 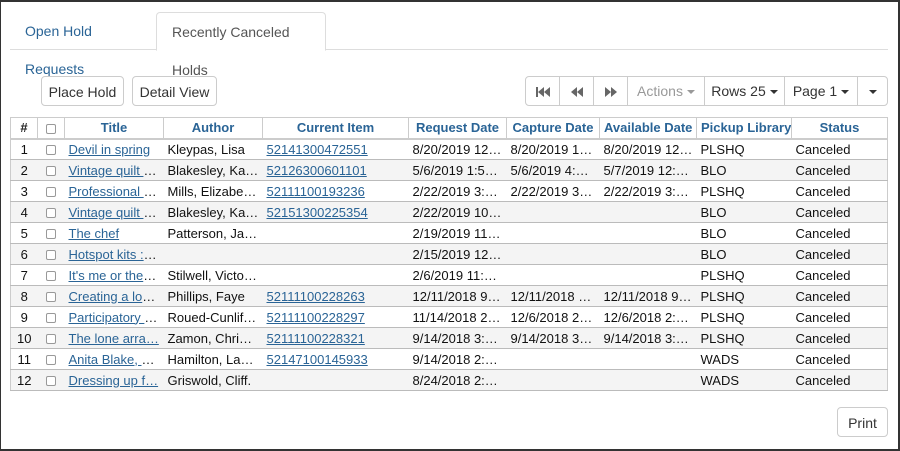 What do you see at coordinates (316, 317) in the screenshot?
I see `current-item-link: 52111100228297` at bounding box center [316, 317].